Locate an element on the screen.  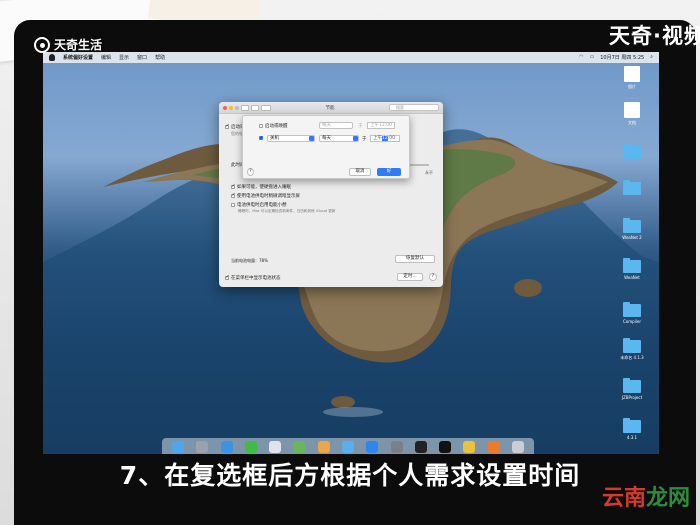
apple-icon is located at coordinates (52, 57).